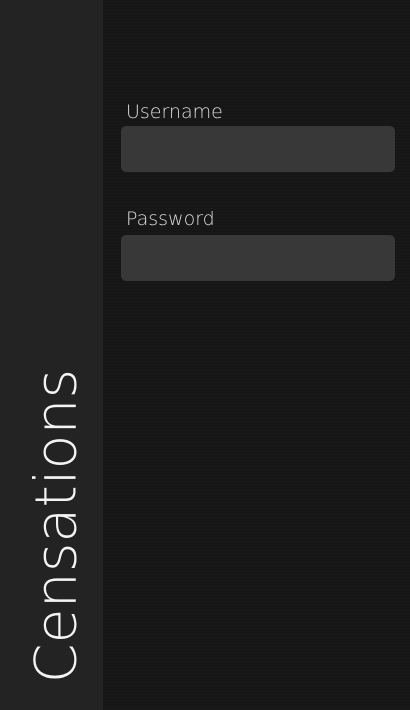 The width and height of the screenshot is (410, 710). What do you see at coordinates (258, 258) in the screenshot?
I see `password-input` at bounding box center [258, 258].